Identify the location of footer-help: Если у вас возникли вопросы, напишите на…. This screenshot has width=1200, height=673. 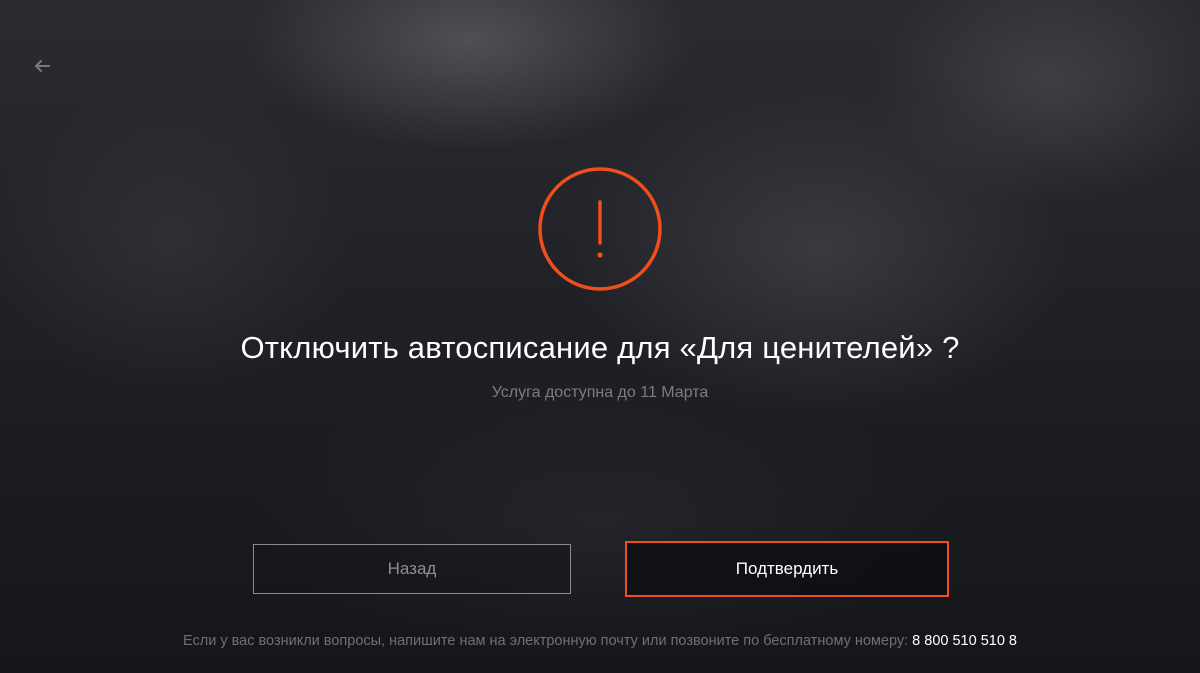
(600, 641).